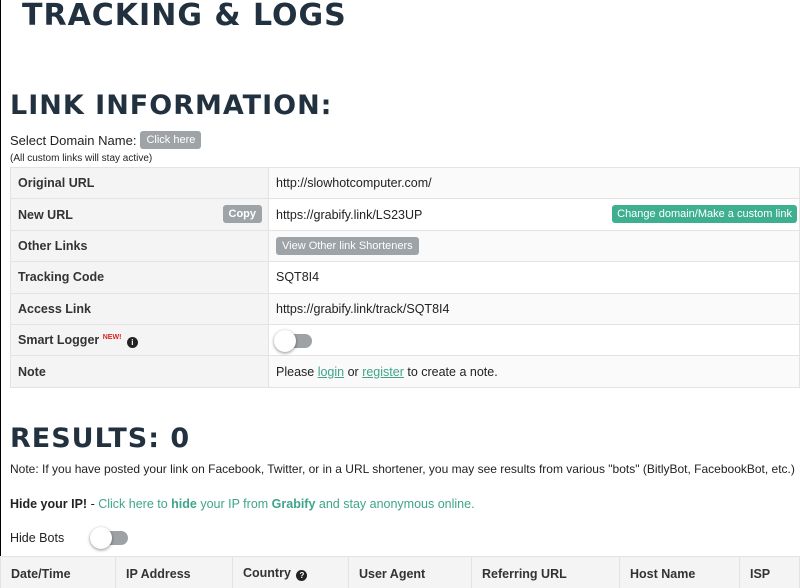  What do you see at coordinates (534, 340) in the screenshot?
I see `smart-logger-toggle-cell` at bounding box center [534, 340].